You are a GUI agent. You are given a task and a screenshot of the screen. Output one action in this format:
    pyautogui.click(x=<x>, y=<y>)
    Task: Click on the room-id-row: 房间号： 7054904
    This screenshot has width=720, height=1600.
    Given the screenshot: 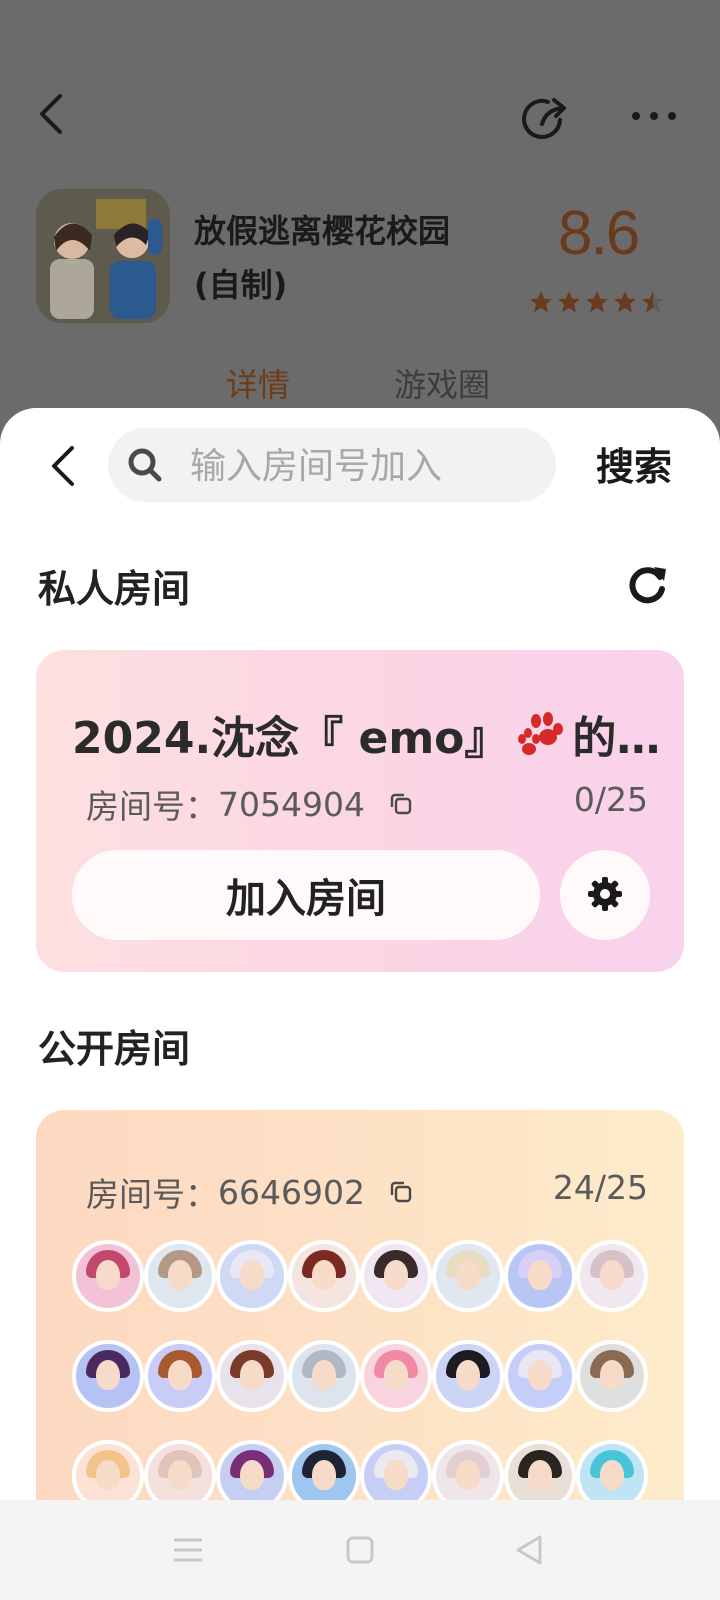 What is the action you would take?
    pyautogui.click(x=249, y=804)
    